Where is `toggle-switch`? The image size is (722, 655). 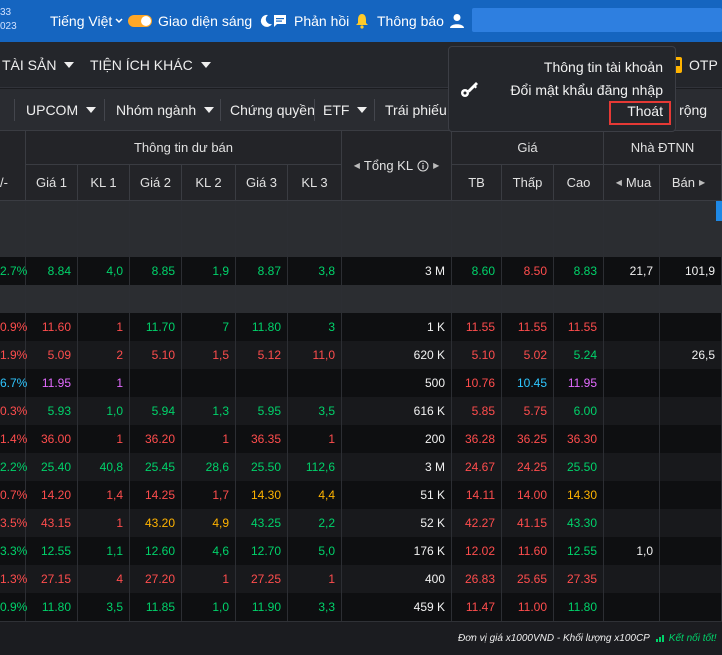 toggle-switch is located at coordinates (140, 21).